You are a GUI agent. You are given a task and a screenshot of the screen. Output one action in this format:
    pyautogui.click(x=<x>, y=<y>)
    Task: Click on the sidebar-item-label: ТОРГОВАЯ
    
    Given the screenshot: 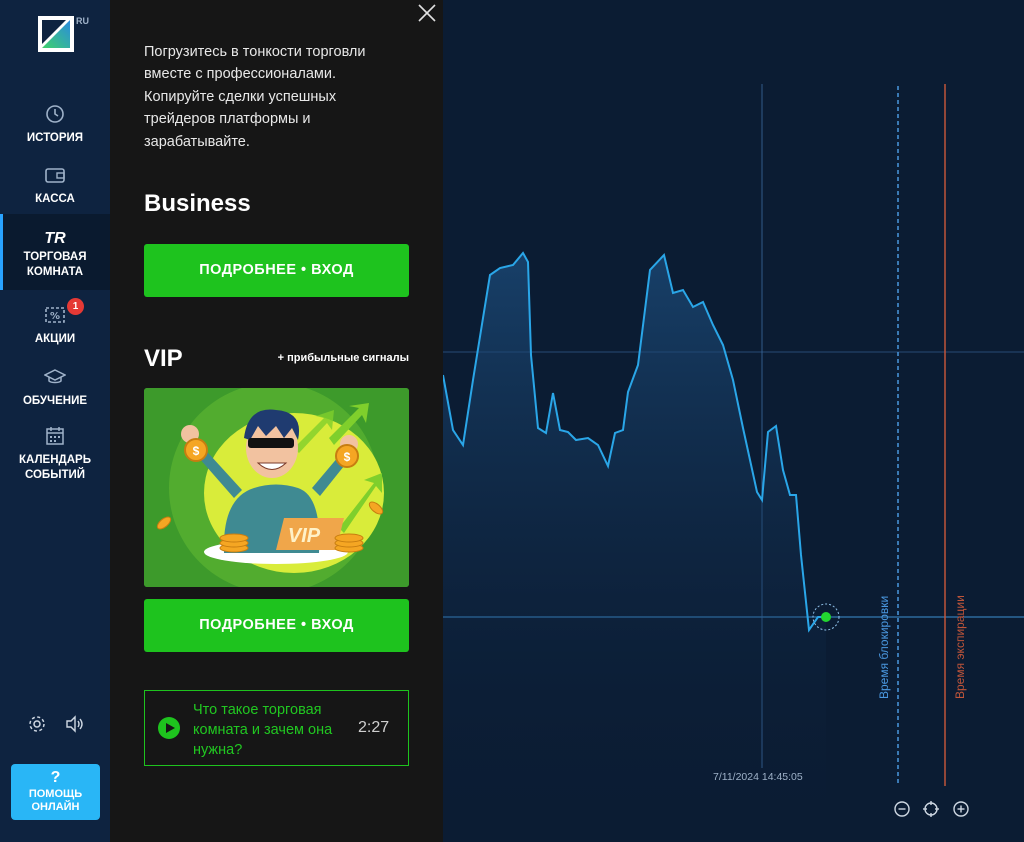 What is the action you would take?
    pyautogui.click(x=55, y=257)
    